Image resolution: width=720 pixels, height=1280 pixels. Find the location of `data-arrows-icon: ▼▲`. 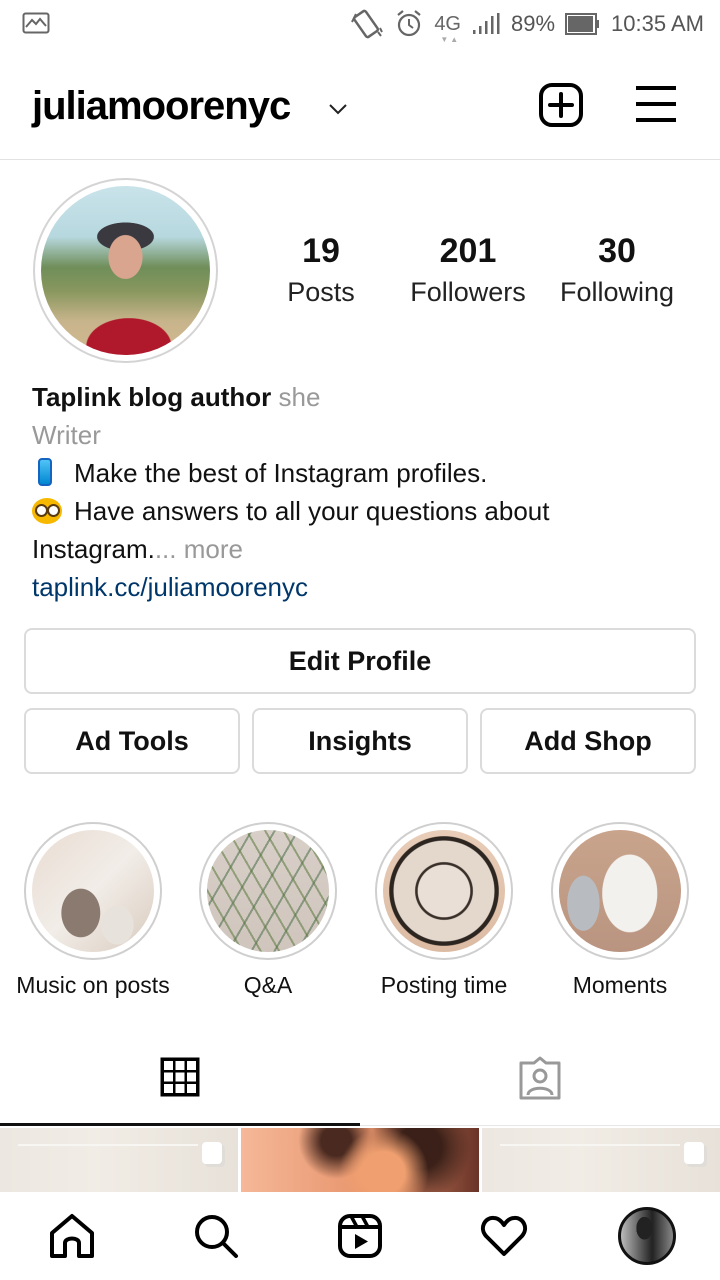

data-arrows-icon: ▼▲ is located at coordinates (450, 39).